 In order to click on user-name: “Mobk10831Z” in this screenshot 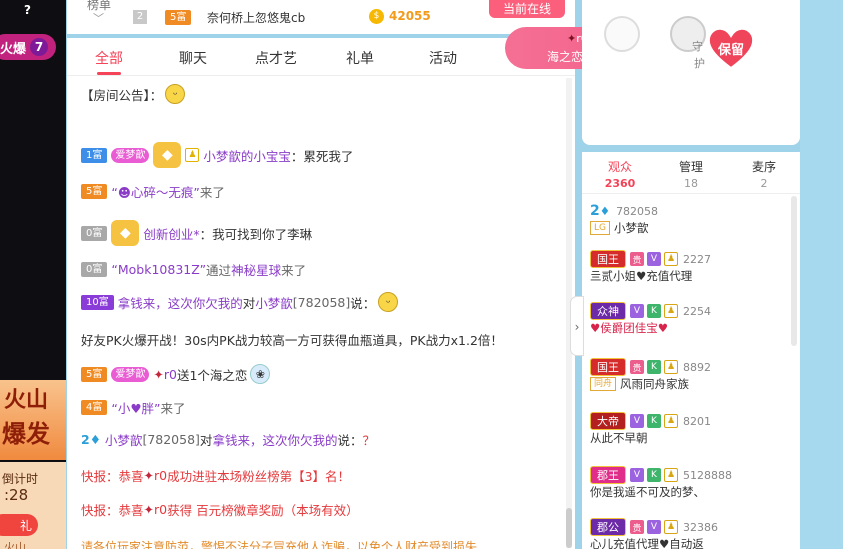, I will do `click(158, 269)`.